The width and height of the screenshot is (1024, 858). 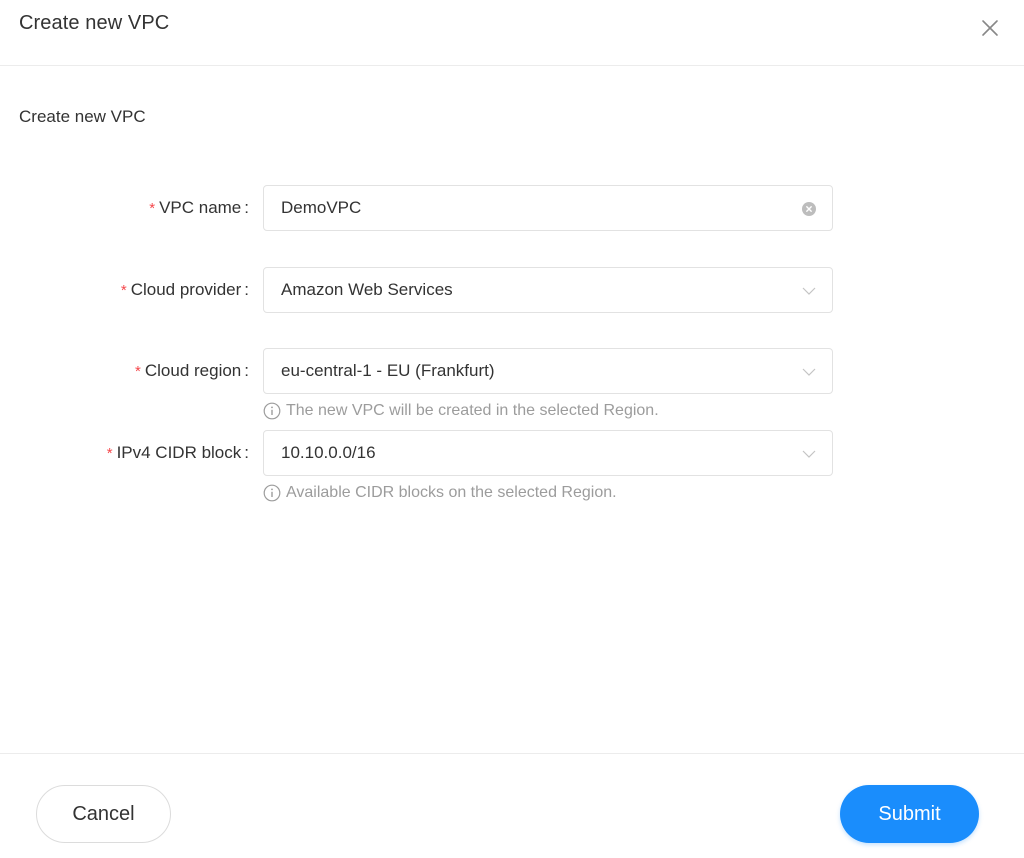 What do you see at coordinates (809, 209) in the screenshot?
I see `clear-icon` at bounding box center [809, 209].